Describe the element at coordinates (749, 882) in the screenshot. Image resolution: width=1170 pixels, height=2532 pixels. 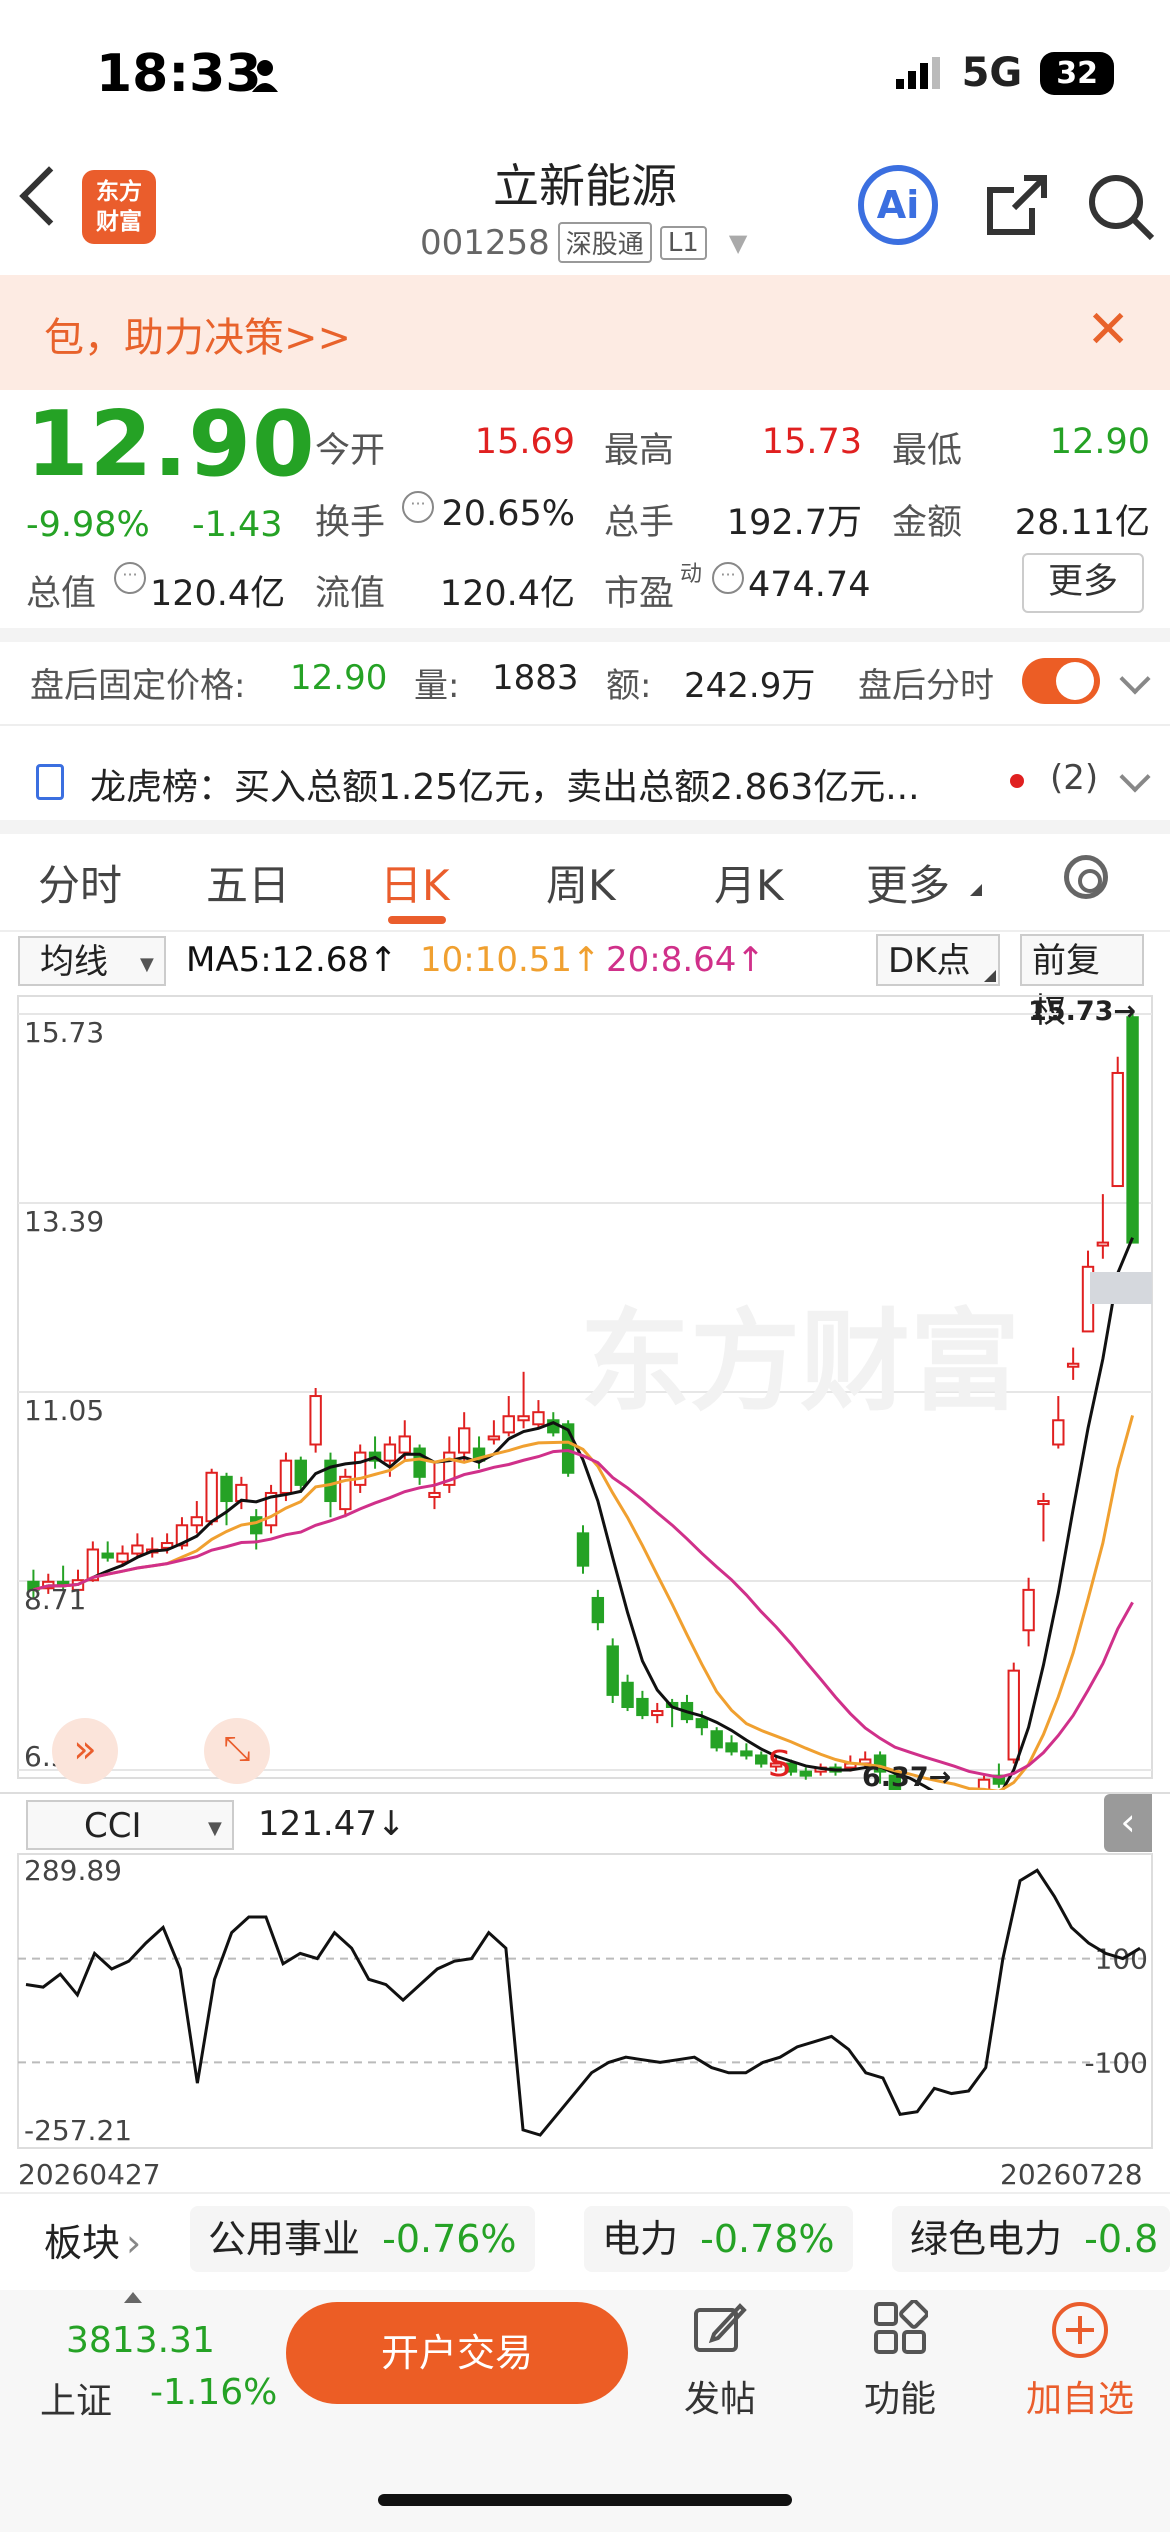
I see `tab-monthly-k: 月K` at that location.